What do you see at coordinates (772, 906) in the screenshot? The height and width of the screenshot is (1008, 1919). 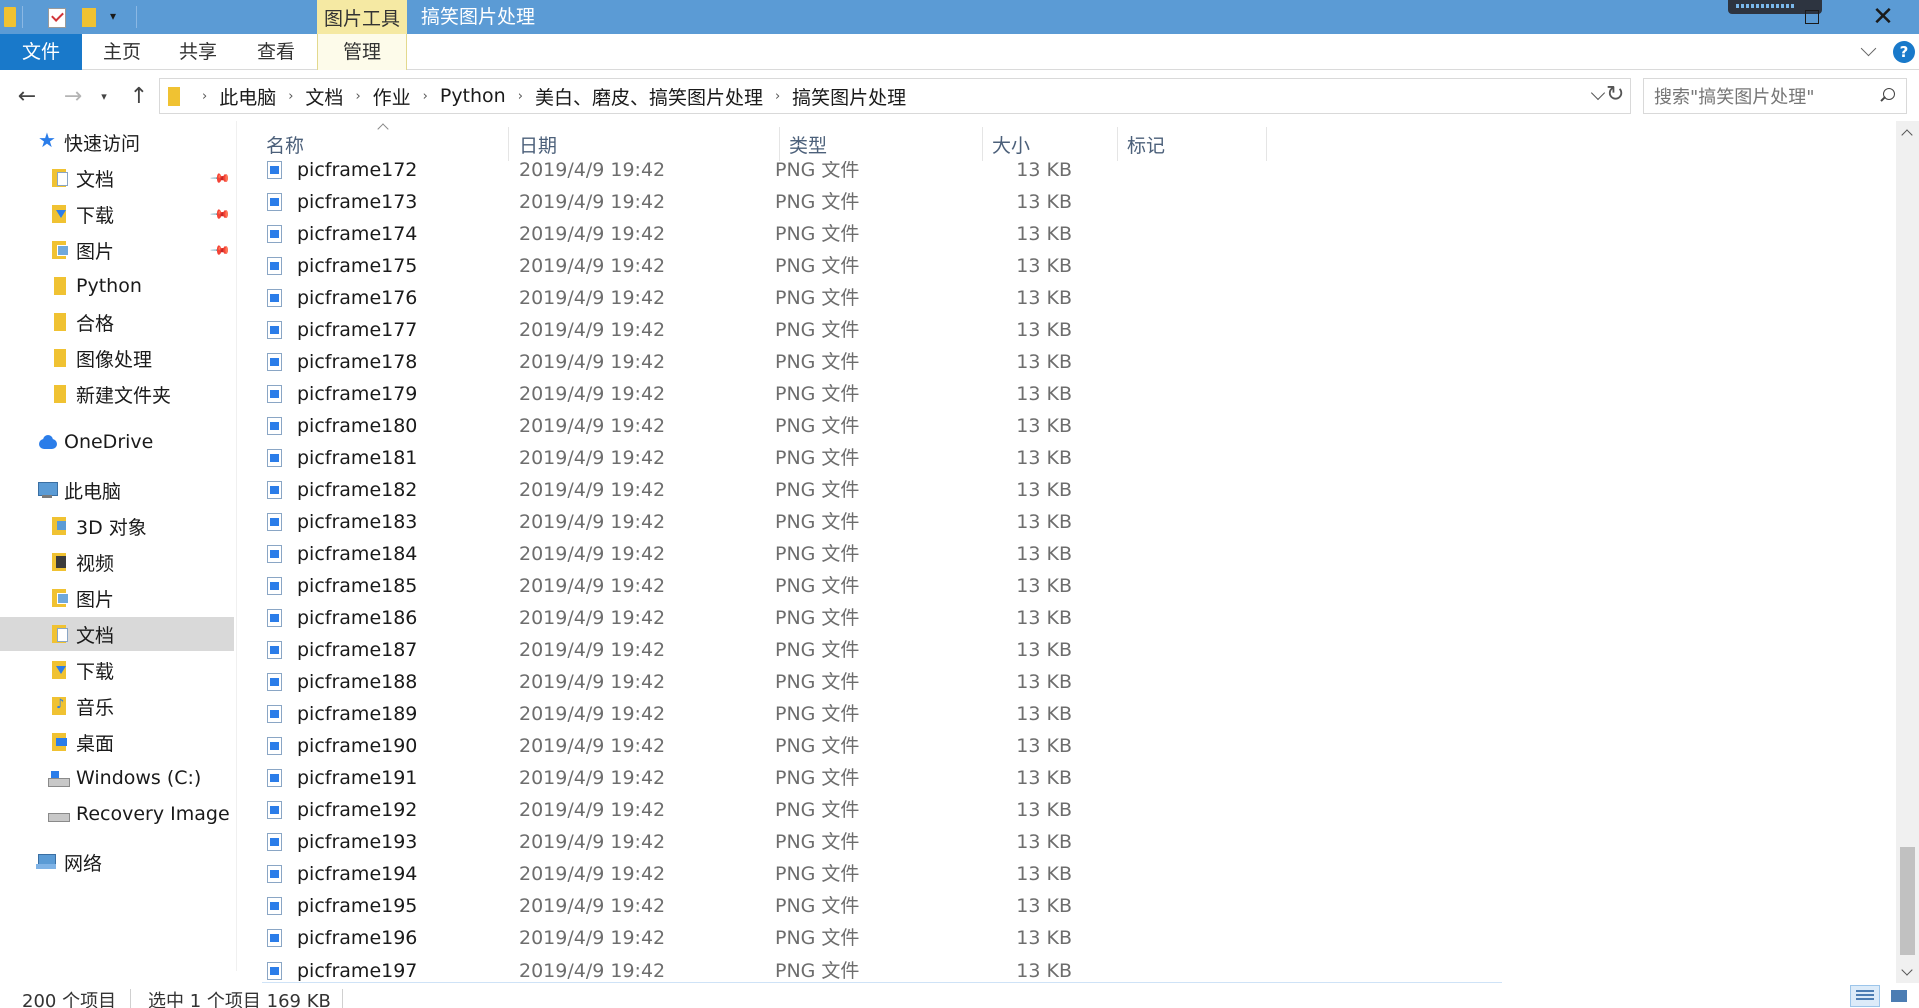 I see `file-row: picframe195 2019/4/9 19:42 PNG 文件 13 KB` at bounding box center [772, 906].